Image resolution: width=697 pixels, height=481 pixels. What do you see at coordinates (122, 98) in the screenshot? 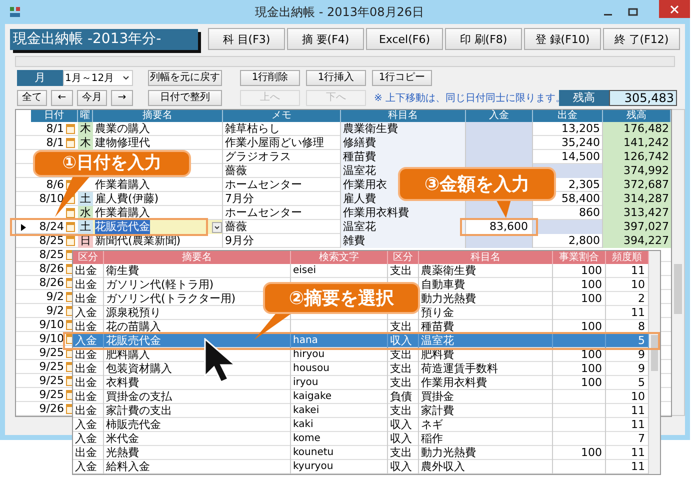
I see `toolbar-button: →` at bounding box center [122, 98].